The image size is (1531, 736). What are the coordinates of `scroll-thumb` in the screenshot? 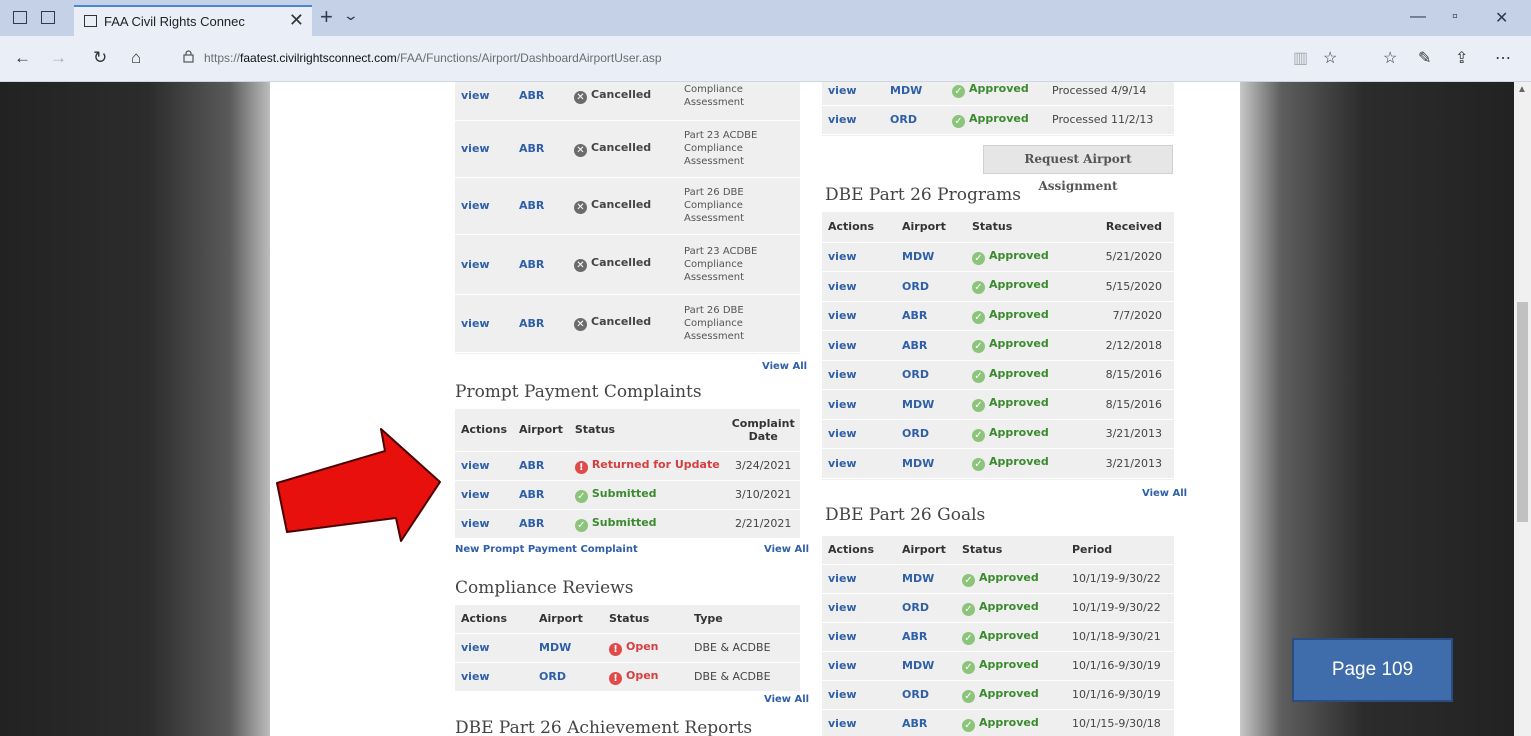 It's located at (1522, 412).